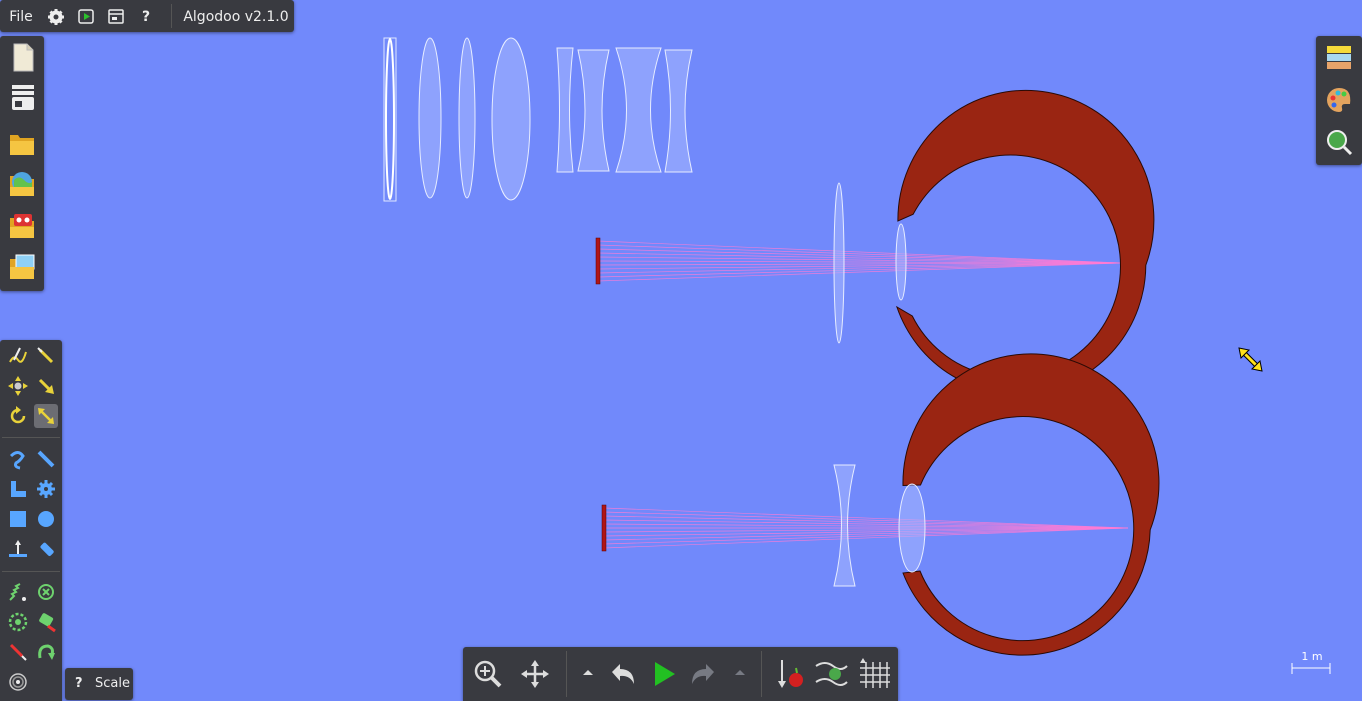 The image size is (1362, 701). I want to click on bottom-toolbar, so click(680, 674).